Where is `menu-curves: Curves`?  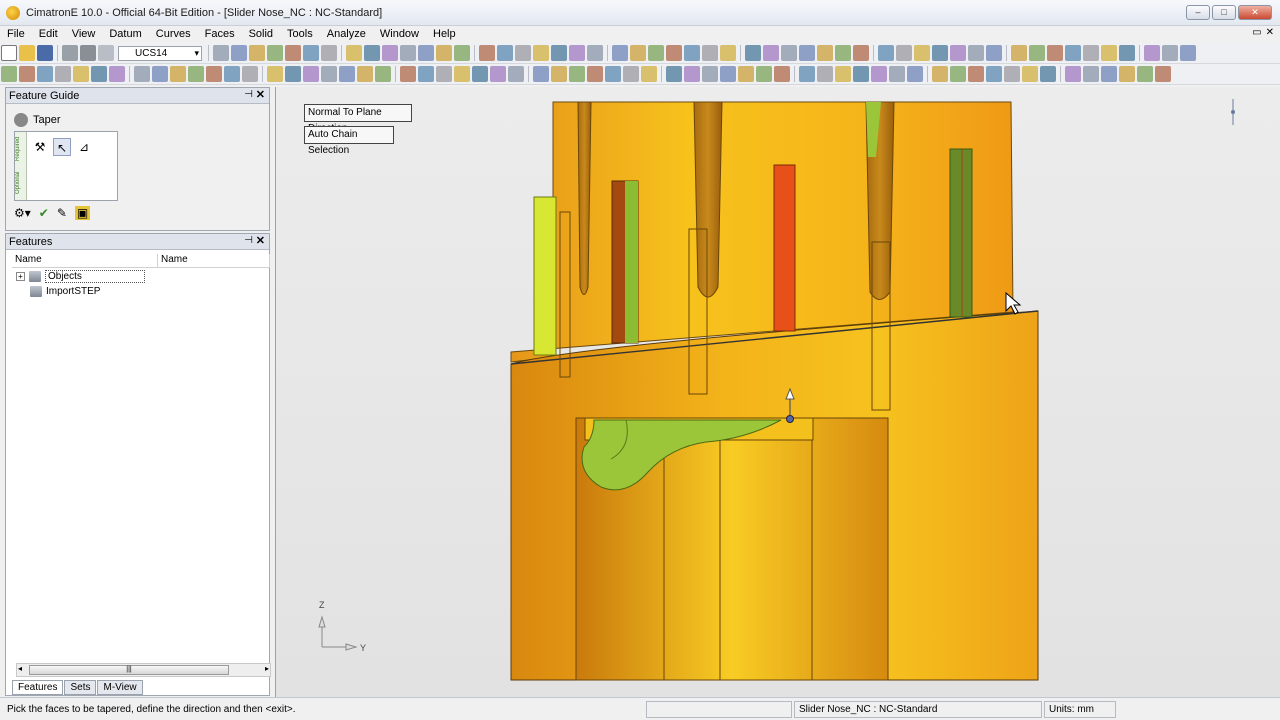 menu-curves: Curves is located at coordinates (173, 34).